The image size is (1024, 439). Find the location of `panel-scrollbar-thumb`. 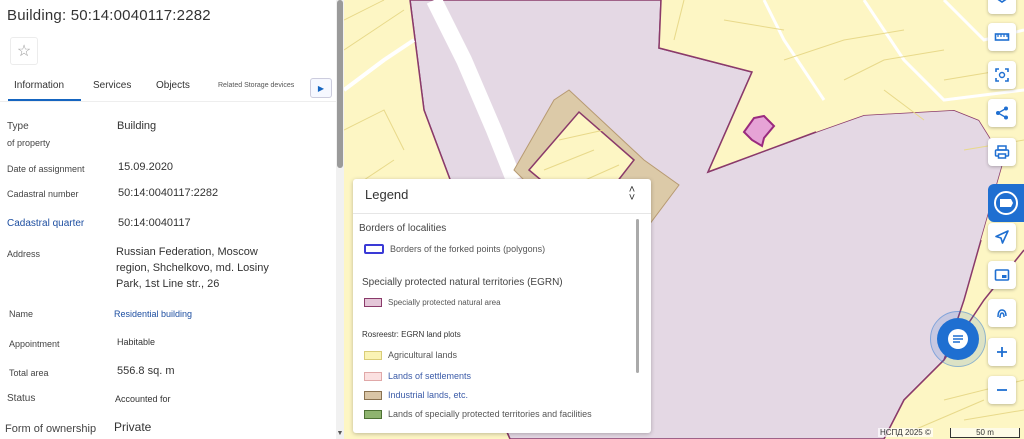

panel-scrollbar-thumb is located at coordinates (340, 84).